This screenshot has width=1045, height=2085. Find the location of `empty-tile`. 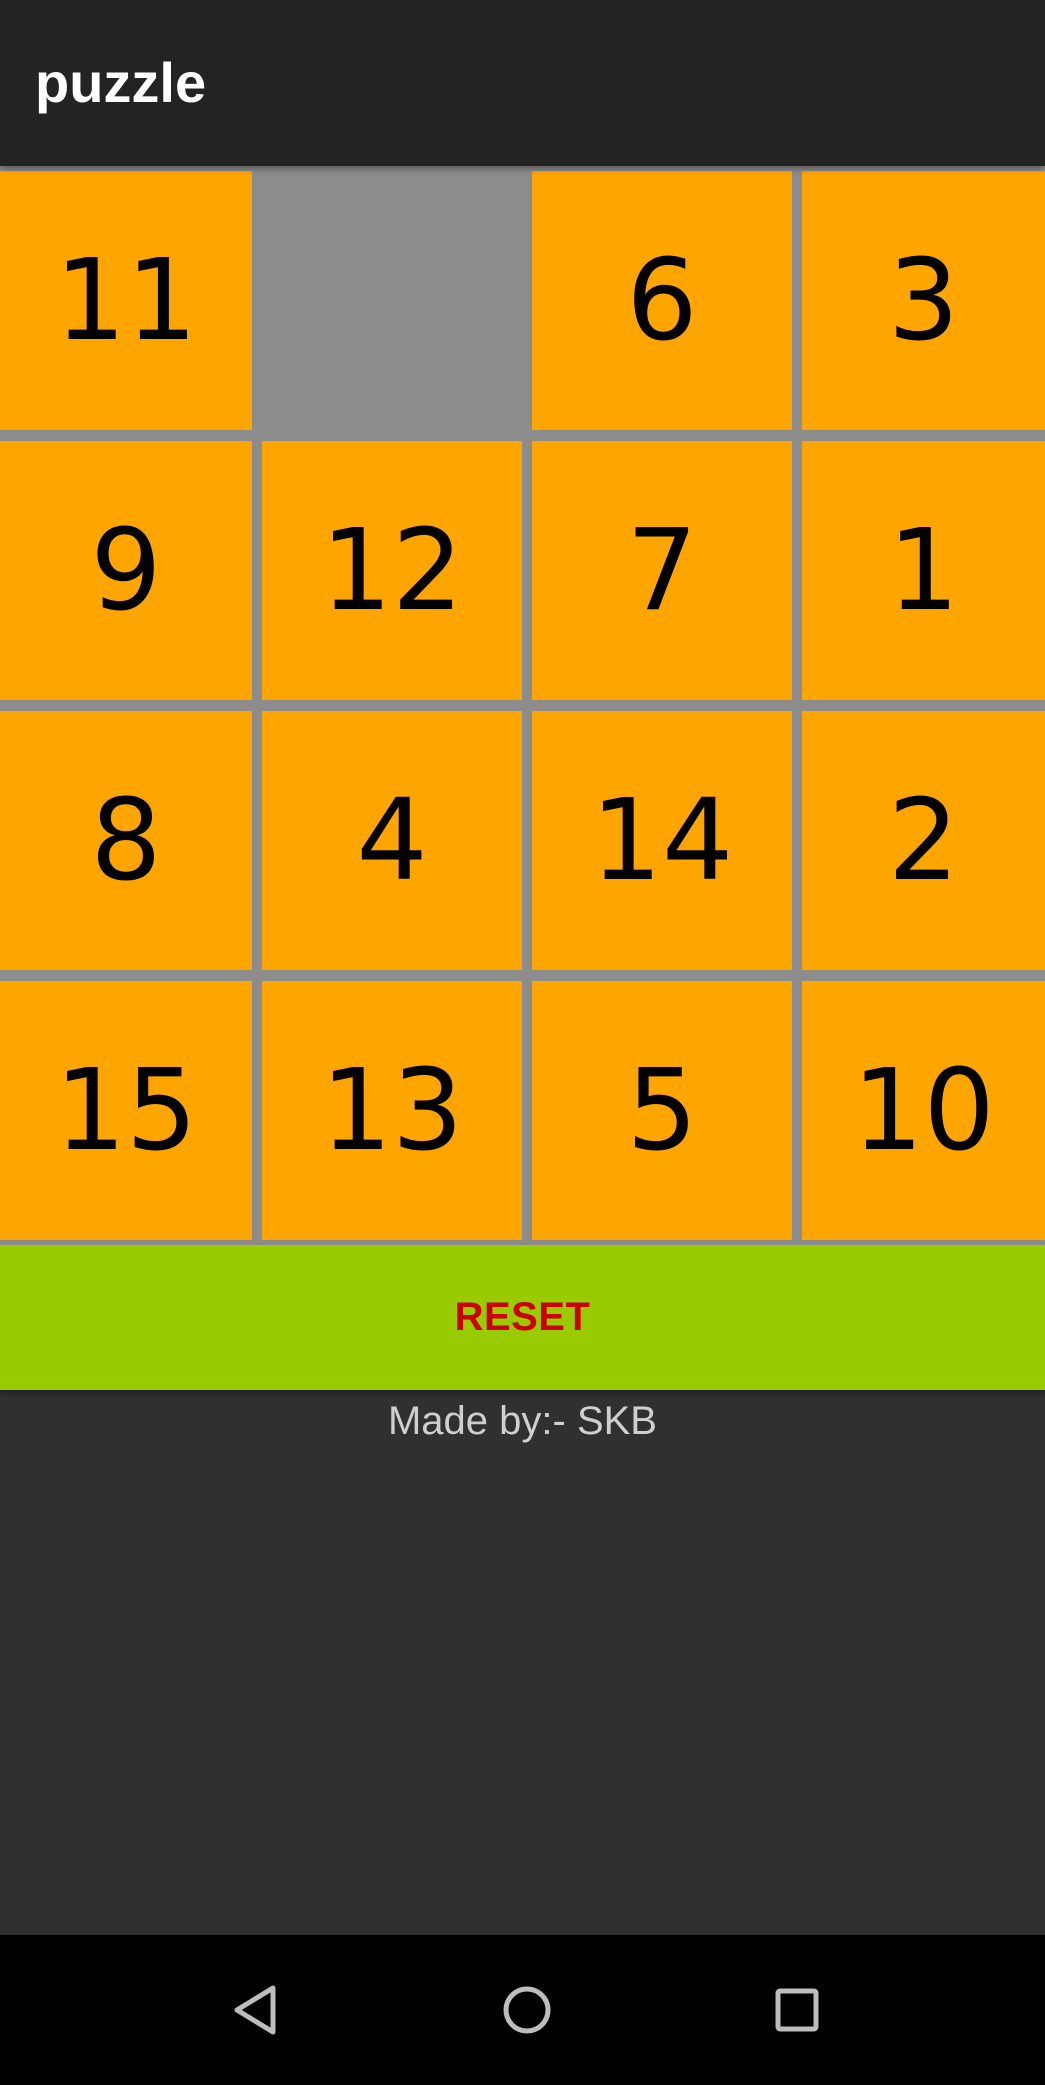

empty-tile is located at coordinates (391, 302).